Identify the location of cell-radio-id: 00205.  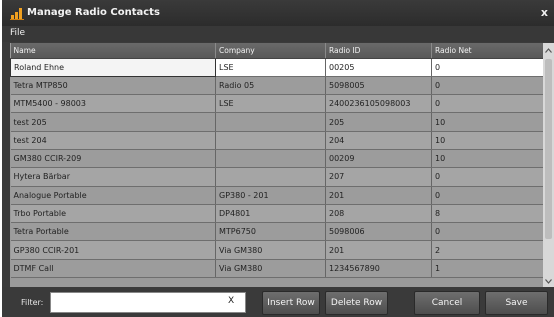
(378, 67).